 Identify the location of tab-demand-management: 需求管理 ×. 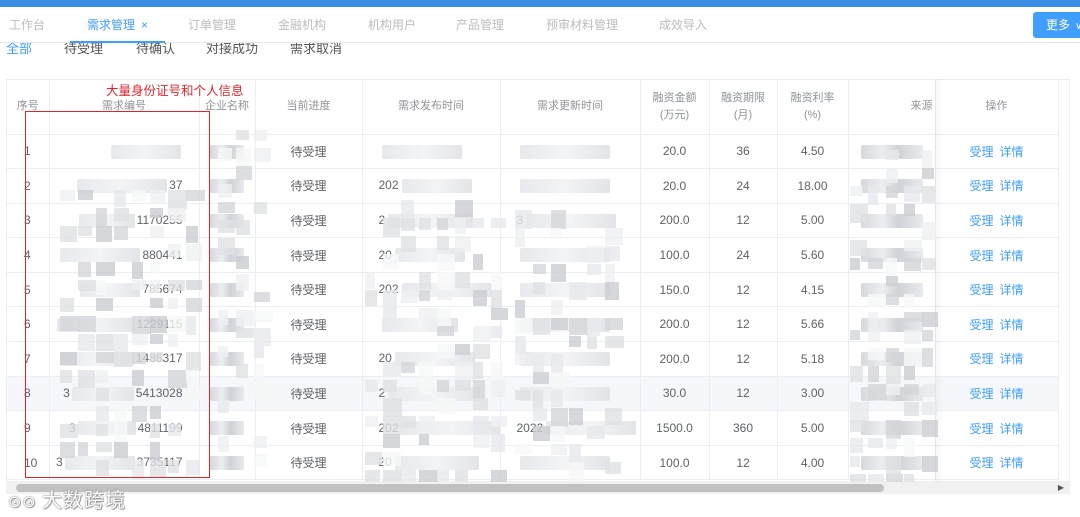
(118, 25).